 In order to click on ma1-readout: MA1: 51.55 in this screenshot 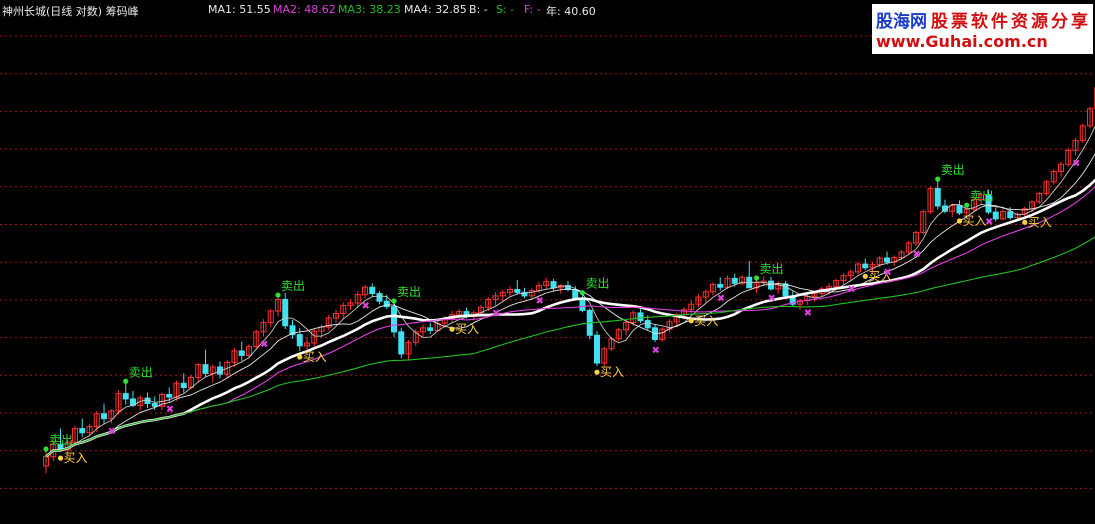, I will do `click(239, 9)`.